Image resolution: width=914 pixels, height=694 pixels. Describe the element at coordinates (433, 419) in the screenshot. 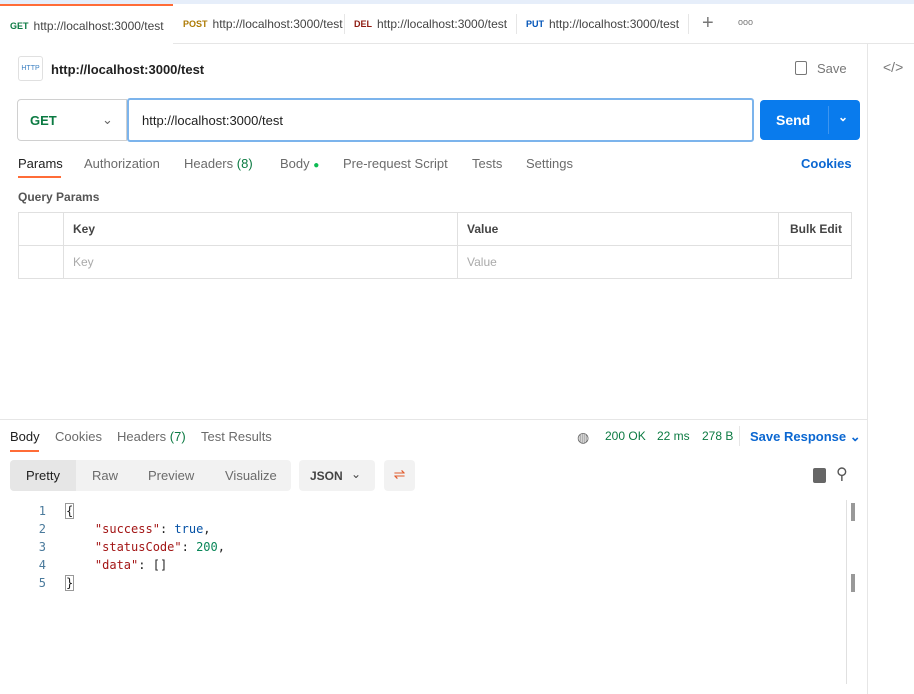

I see `response-divider` at that location.